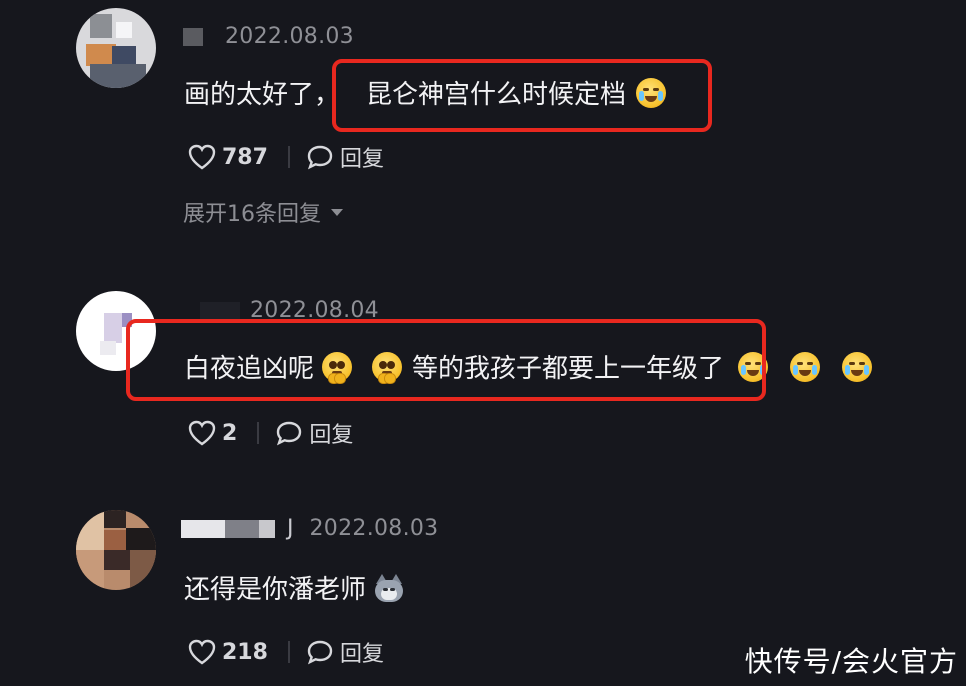 The width and height of the screenshot is (966, 686). I want to click on cat-face-icon, so click(389, 587).